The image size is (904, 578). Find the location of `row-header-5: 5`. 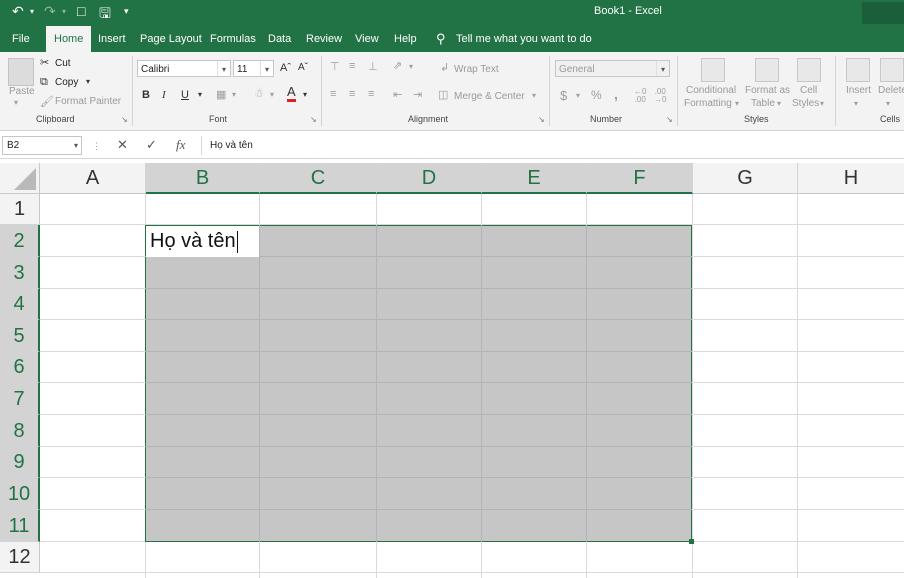

row-header-5: 5 is located at coordinates (20, 336).